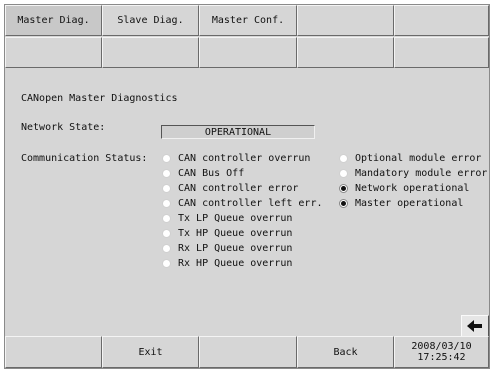  I want to click on back-label: Back, so click(345, 352).